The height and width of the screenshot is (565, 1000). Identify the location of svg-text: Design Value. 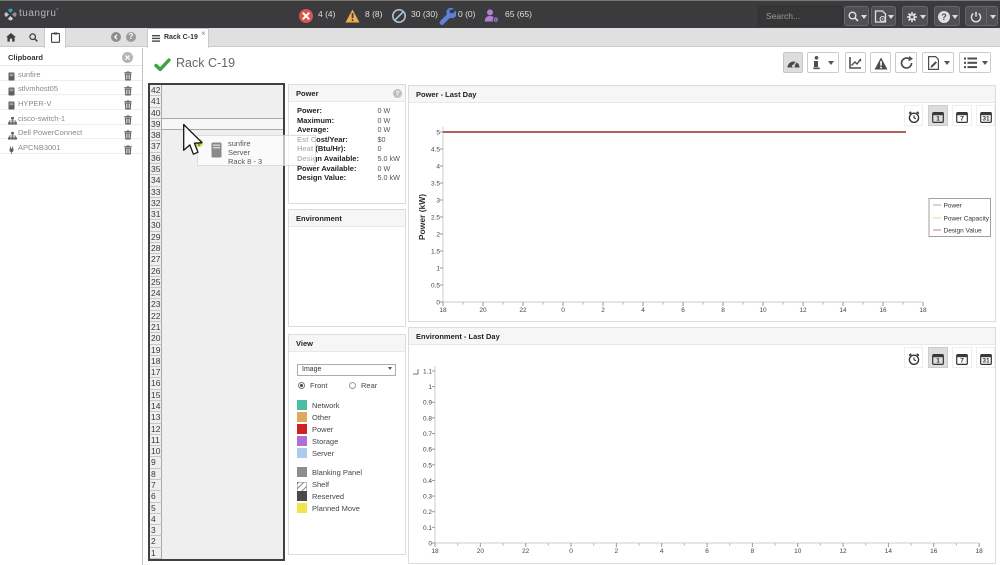
(963, 231).